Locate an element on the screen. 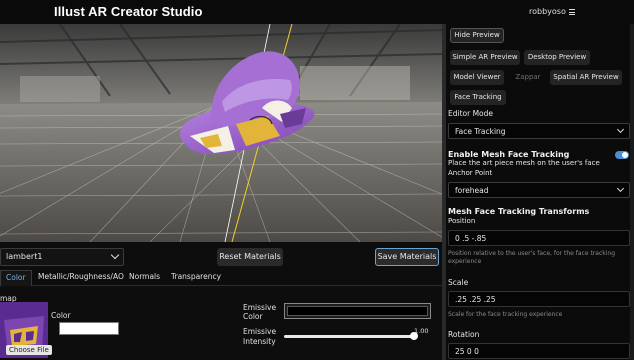 The width and height of the screenshot is (634, 360). save-materials-button: Save Materials is located at coordinates (407, 257).